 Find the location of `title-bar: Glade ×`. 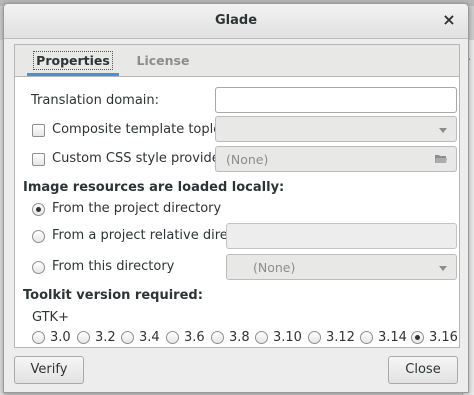

title-bar: Glade × is located at coordinates (236, 21).